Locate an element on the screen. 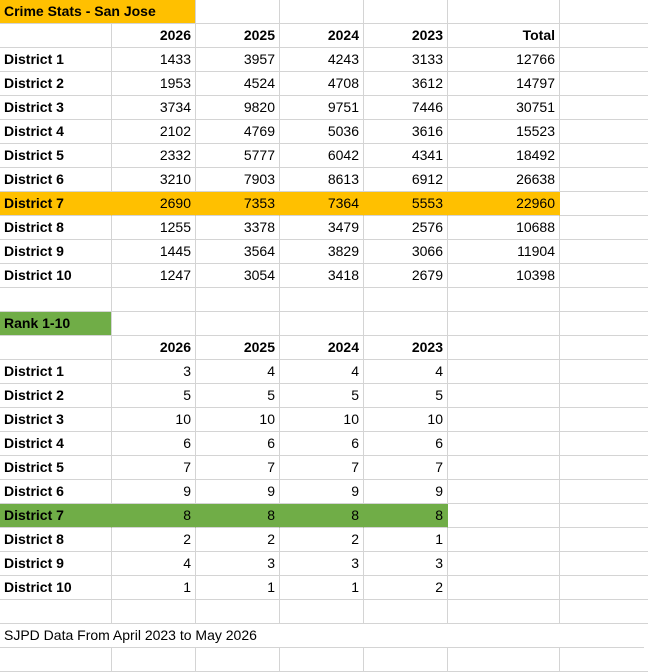  table1-header-2024: 2024 is located at coordinates (322, 36).